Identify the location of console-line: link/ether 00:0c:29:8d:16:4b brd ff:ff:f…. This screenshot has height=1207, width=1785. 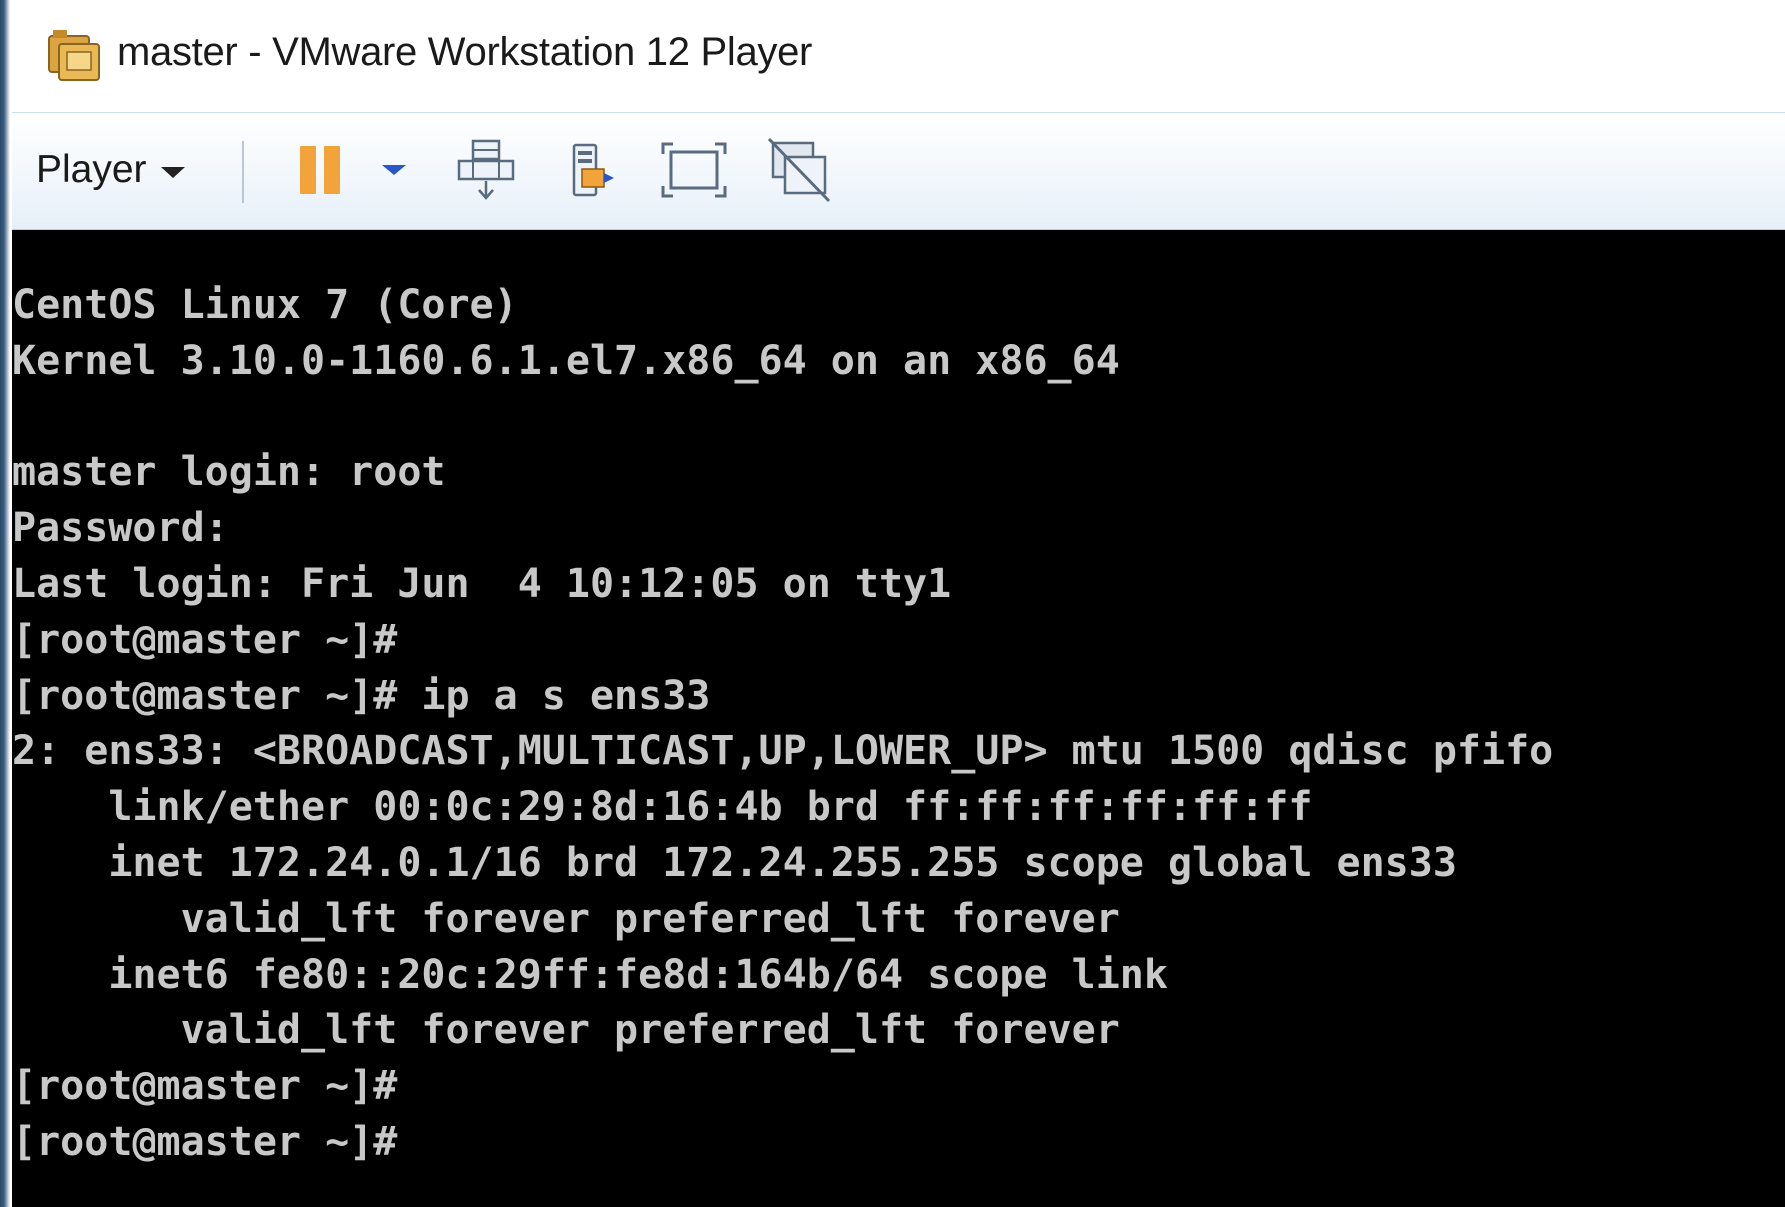
(662, 807).